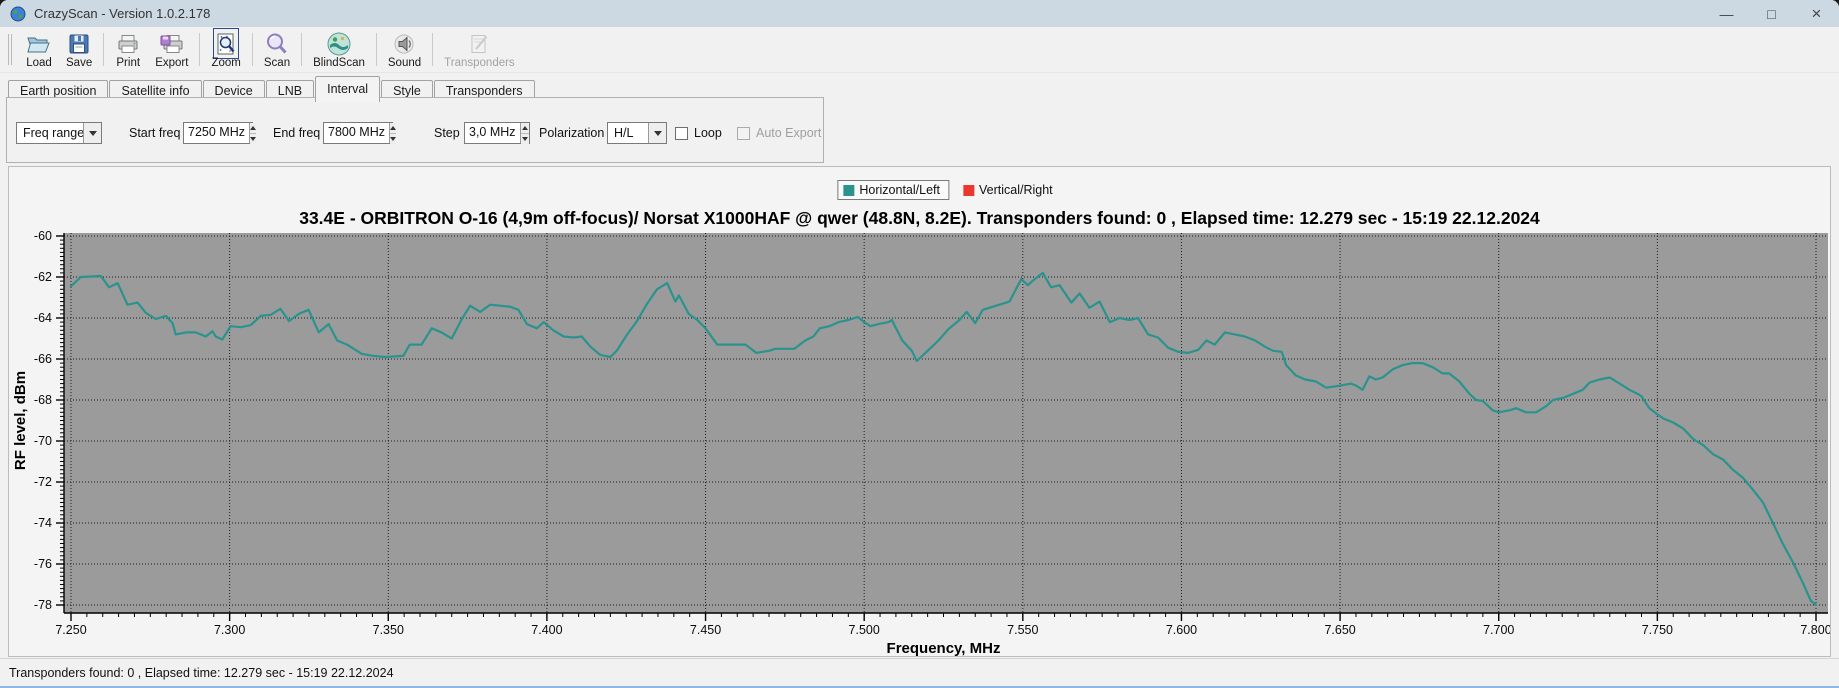 The height and width of the screenshot is (688, 1839). I want to click on export-button: Export, so click(171, 49).